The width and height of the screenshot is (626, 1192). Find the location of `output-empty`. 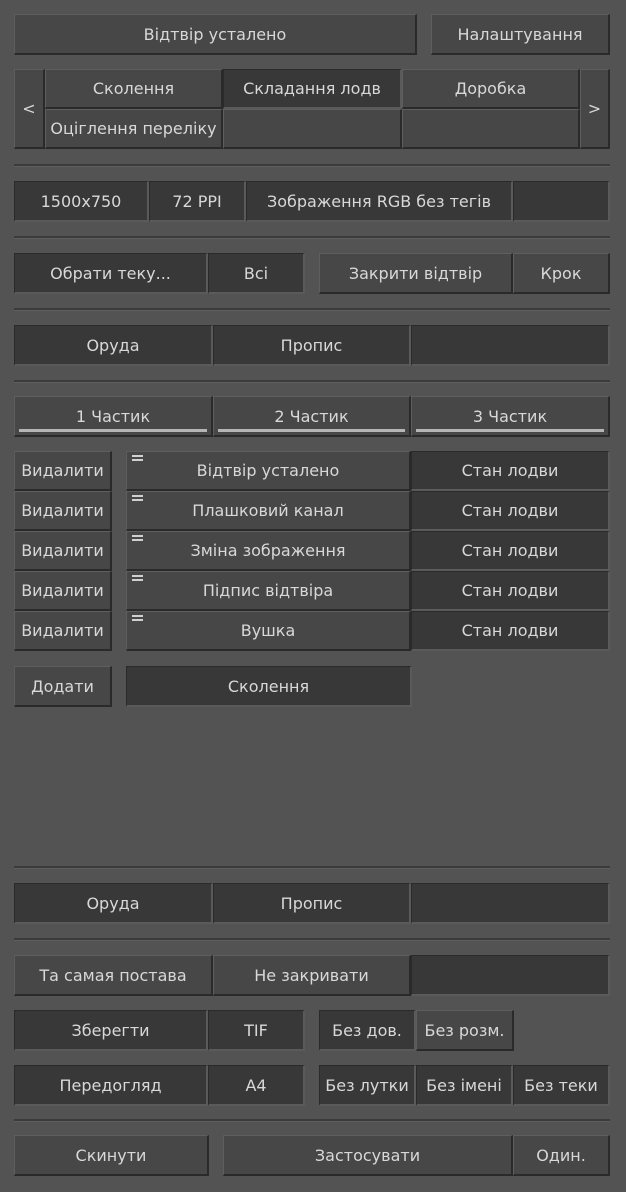

output-empty is located at coordinates (510, 975).